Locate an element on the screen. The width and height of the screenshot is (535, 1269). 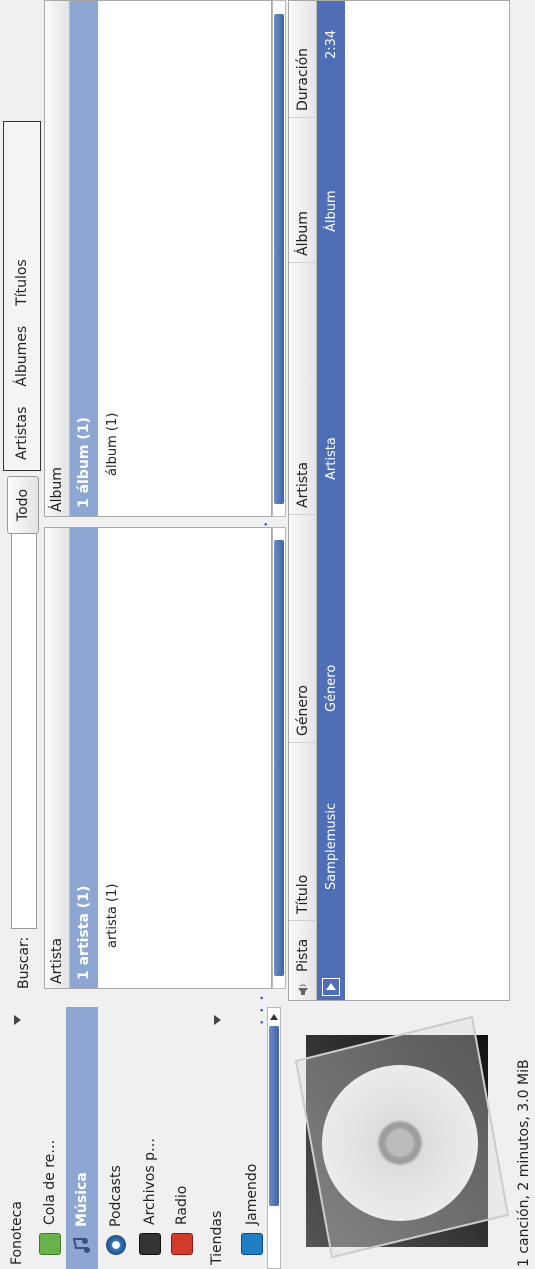
source-item-radio: Radio is located at coordinates (182, 1138).